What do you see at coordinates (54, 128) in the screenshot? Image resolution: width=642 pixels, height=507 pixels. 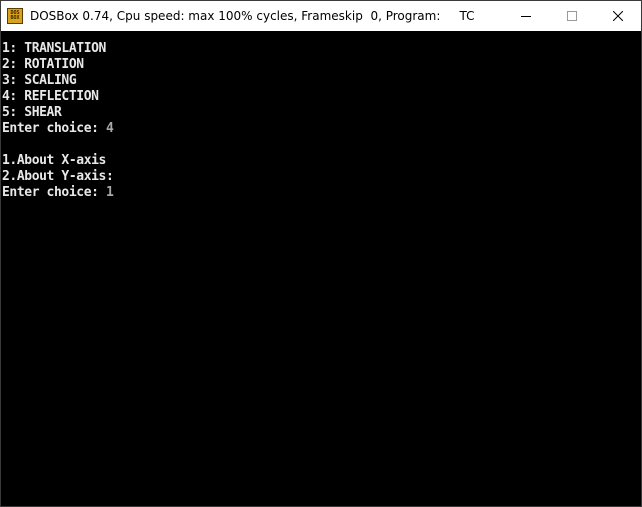 I see `choice-prompt-1-label: Enter choice:` at bounding box center [54, 128].